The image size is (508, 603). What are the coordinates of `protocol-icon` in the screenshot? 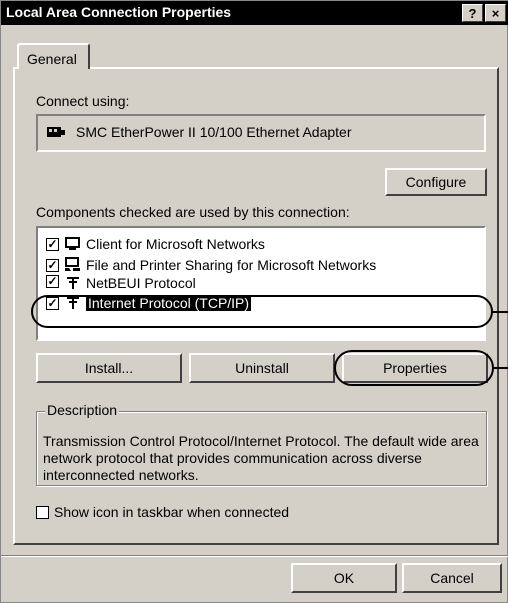 It's located at (73, 282).